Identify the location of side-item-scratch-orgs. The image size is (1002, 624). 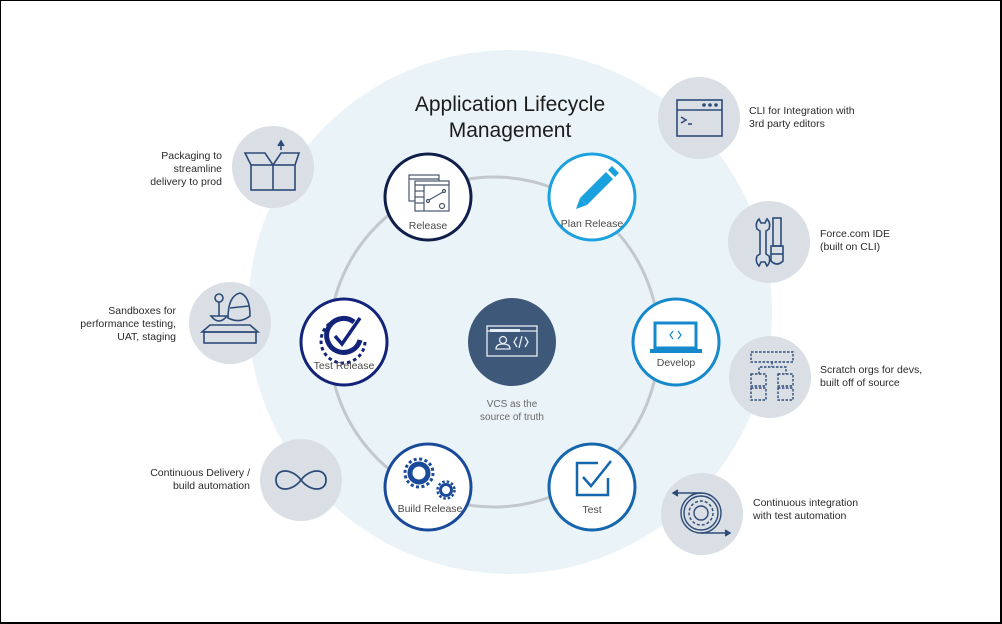
(770, 377).